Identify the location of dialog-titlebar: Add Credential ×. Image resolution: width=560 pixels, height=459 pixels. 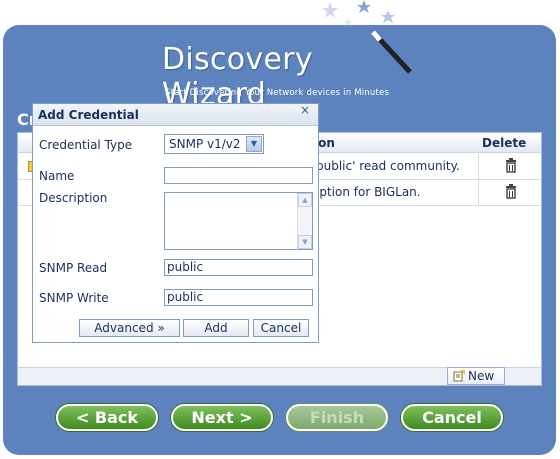
(175, 114).